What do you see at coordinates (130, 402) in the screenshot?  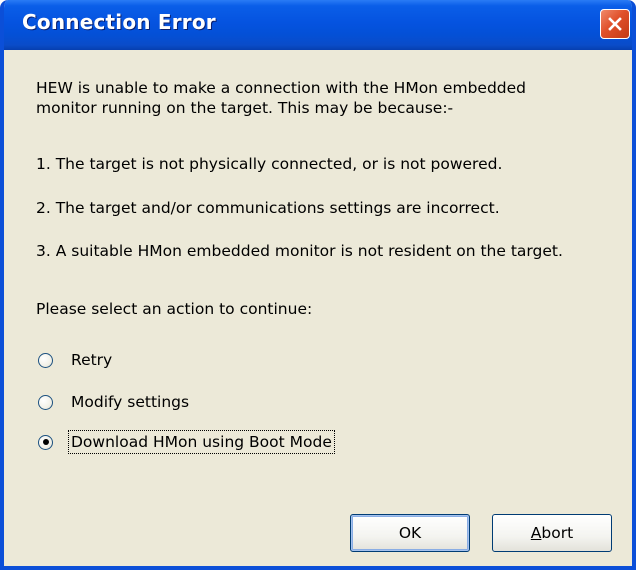 I see `option-modify-settings-label: Modify settings` at bounding box center [130, 402].